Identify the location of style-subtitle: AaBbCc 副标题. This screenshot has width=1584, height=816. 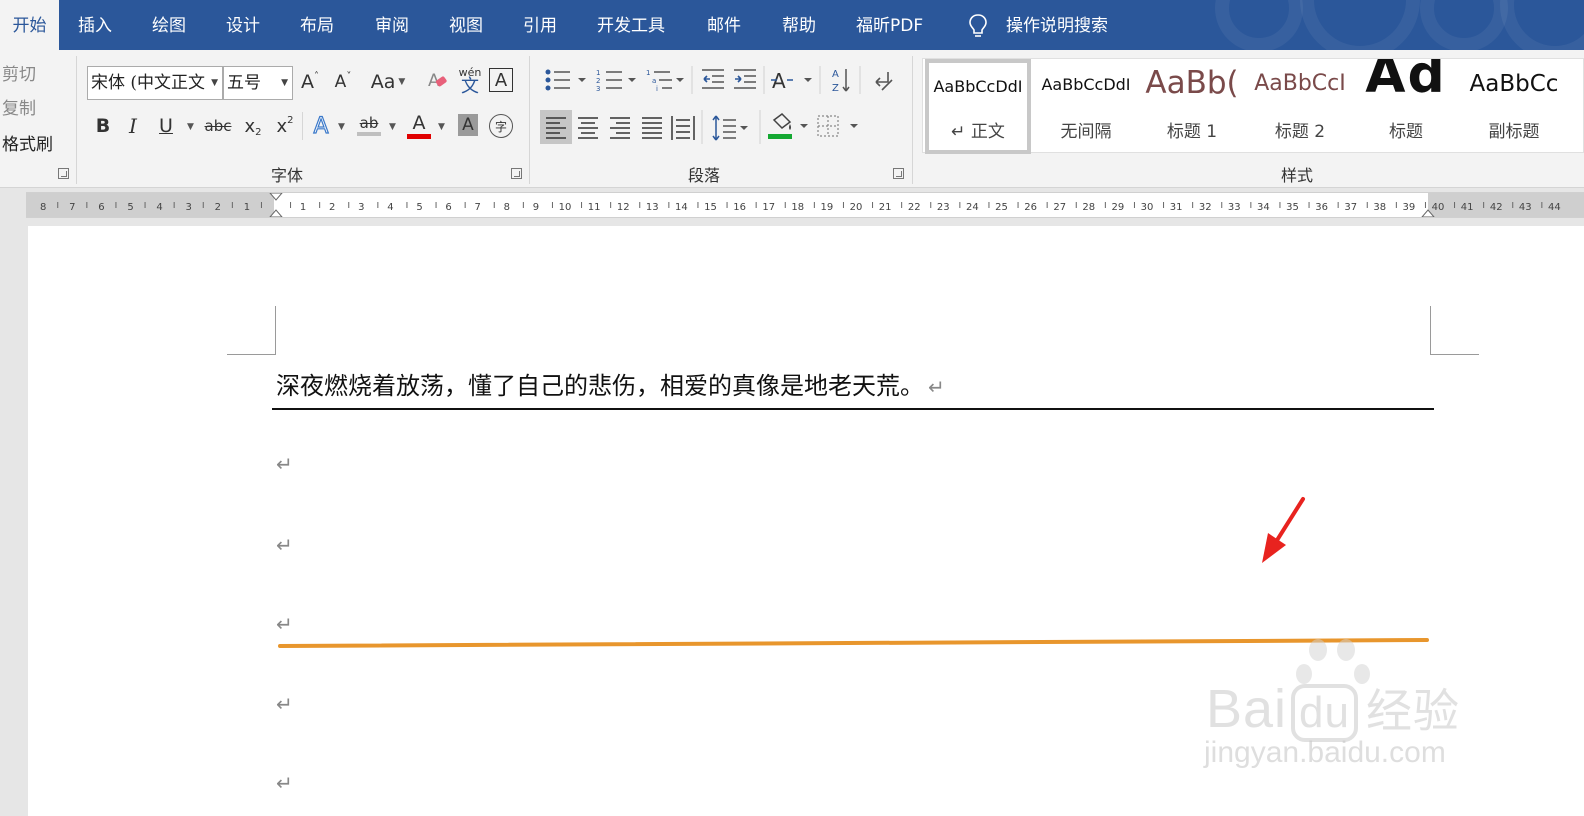
(1514, 106).